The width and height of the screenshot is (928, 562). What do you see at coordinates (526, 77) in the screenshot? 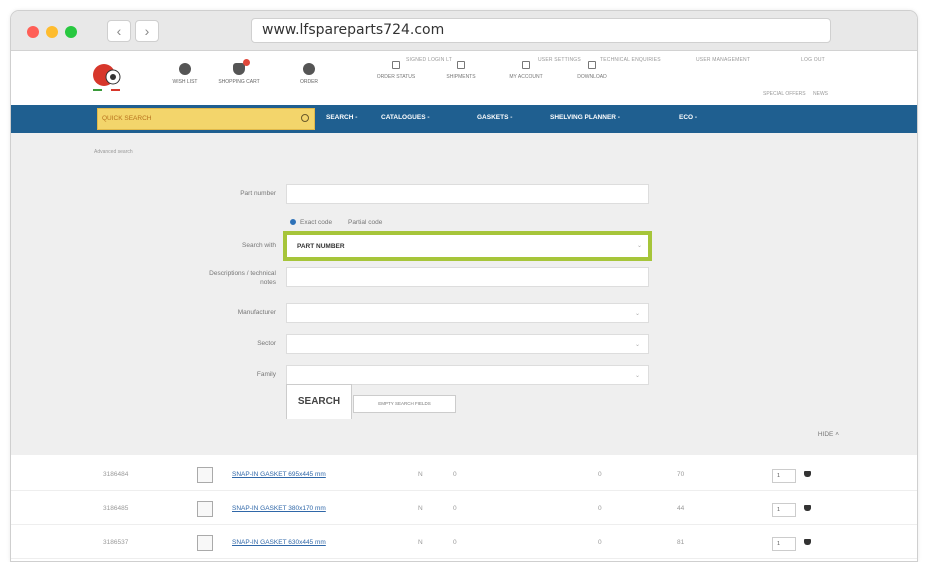
I see `my-account-label: MY ACCOUNT` at bounding box center [526, 77].